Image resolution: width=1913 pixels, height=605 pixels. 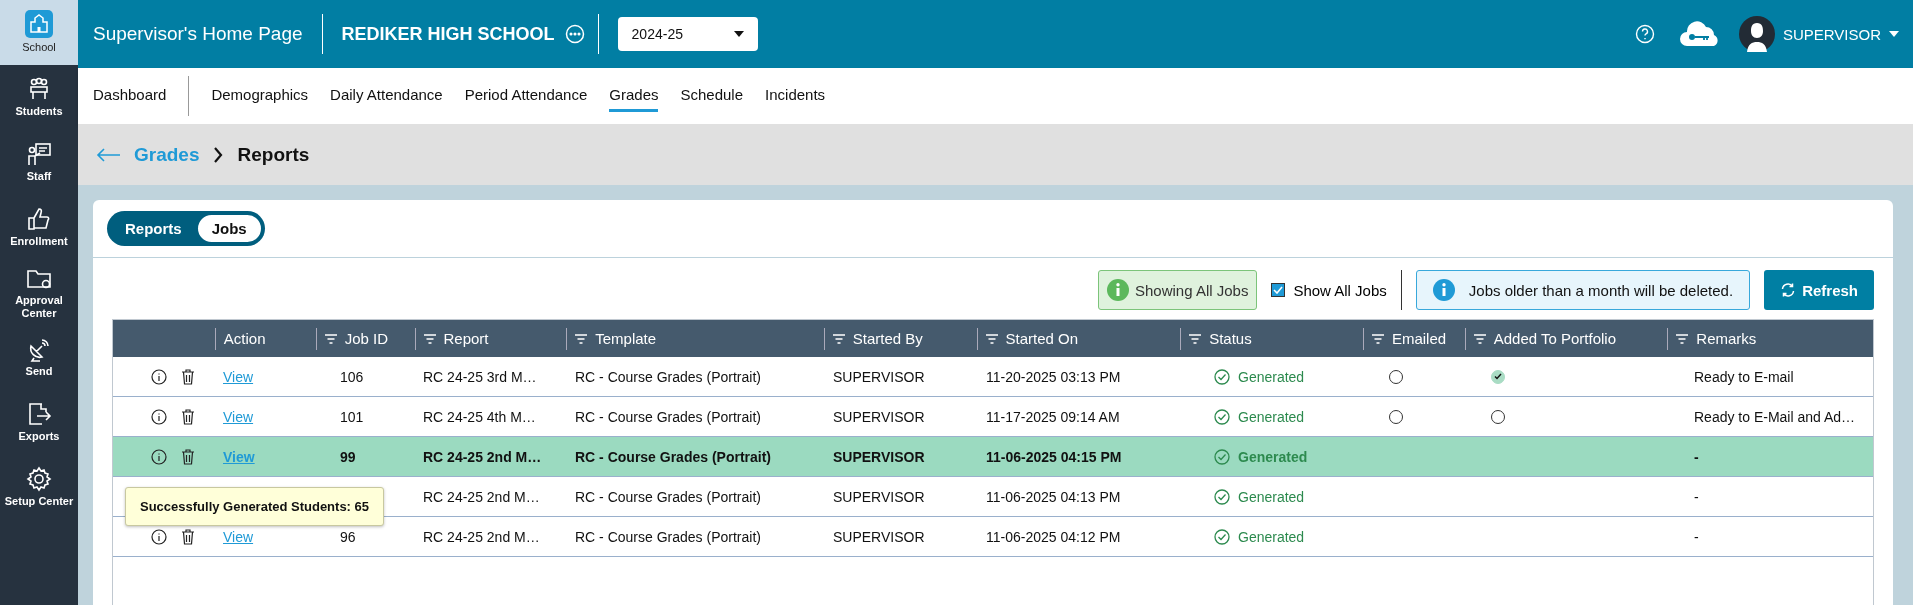 What do you see at coordinates (39, 357) in the screenshot?
I see `sidebar-item: Send` at bounding box center [39, 357].